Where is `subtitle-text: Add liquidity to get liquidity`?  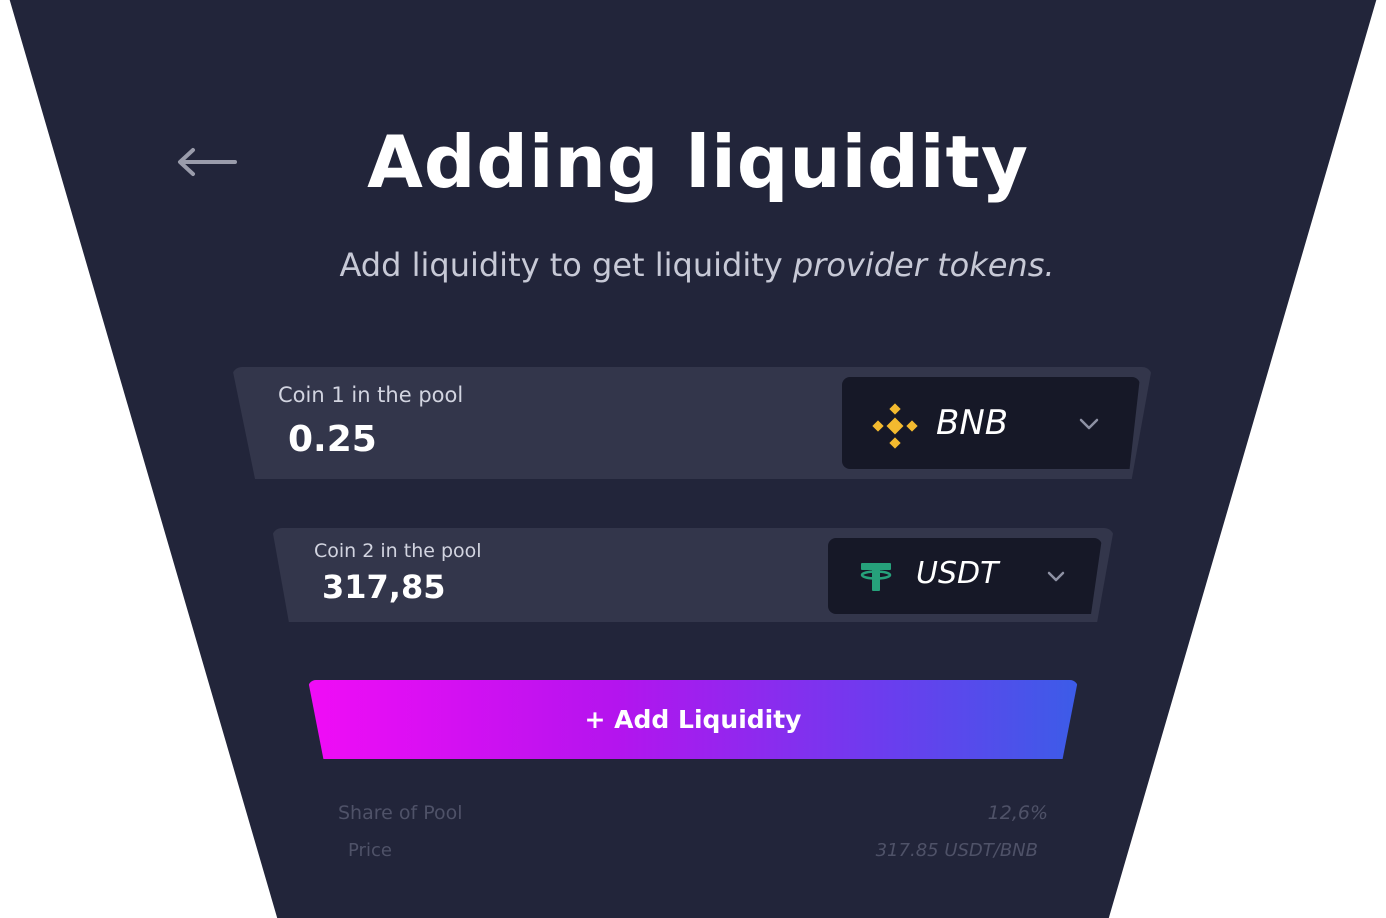 subtitle-text: Add liquidity to get liquidity is located at coordinates (561, 265).